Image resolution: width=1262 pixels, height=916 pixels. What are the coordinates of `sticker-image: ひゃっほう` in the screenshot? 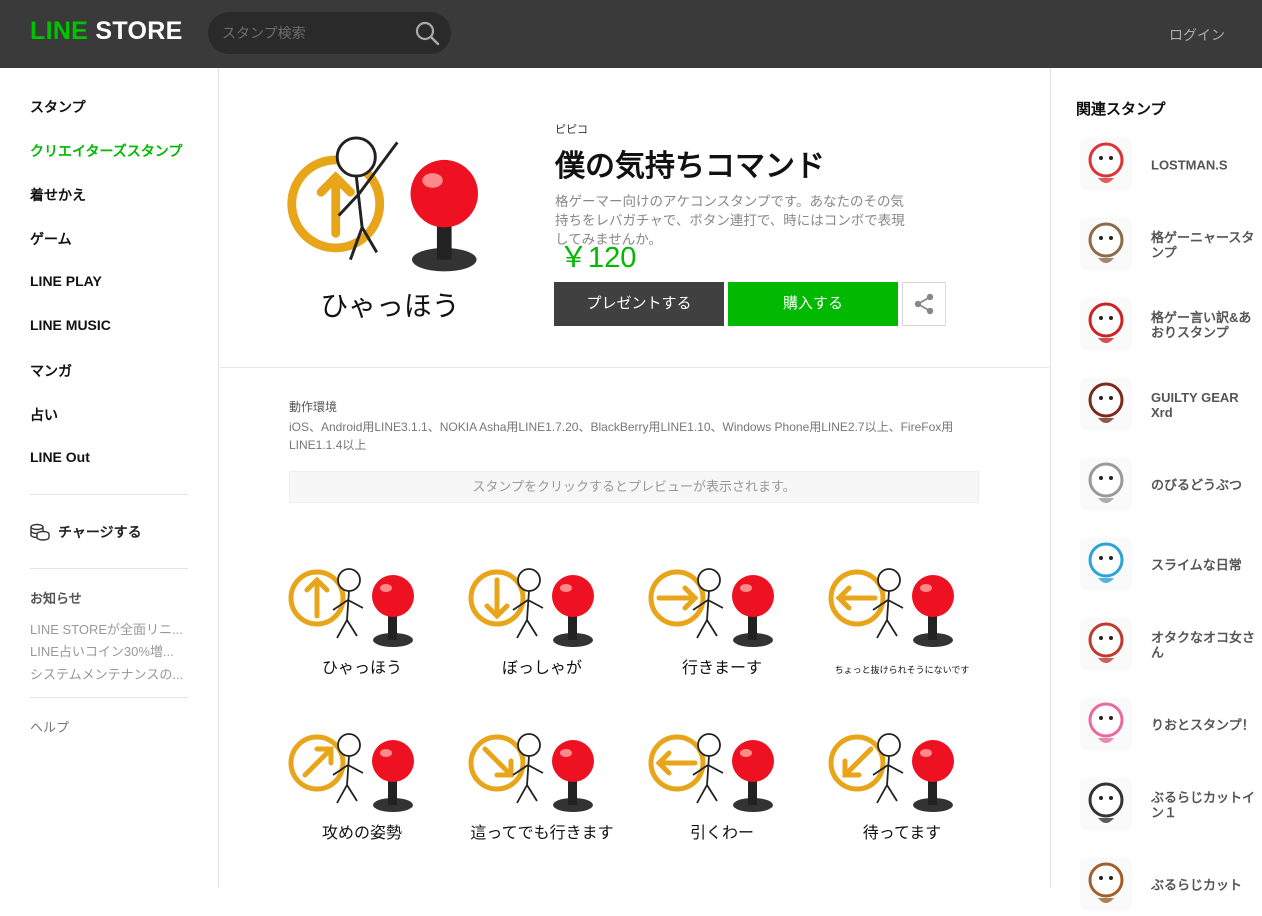 It's located at (351, 622).